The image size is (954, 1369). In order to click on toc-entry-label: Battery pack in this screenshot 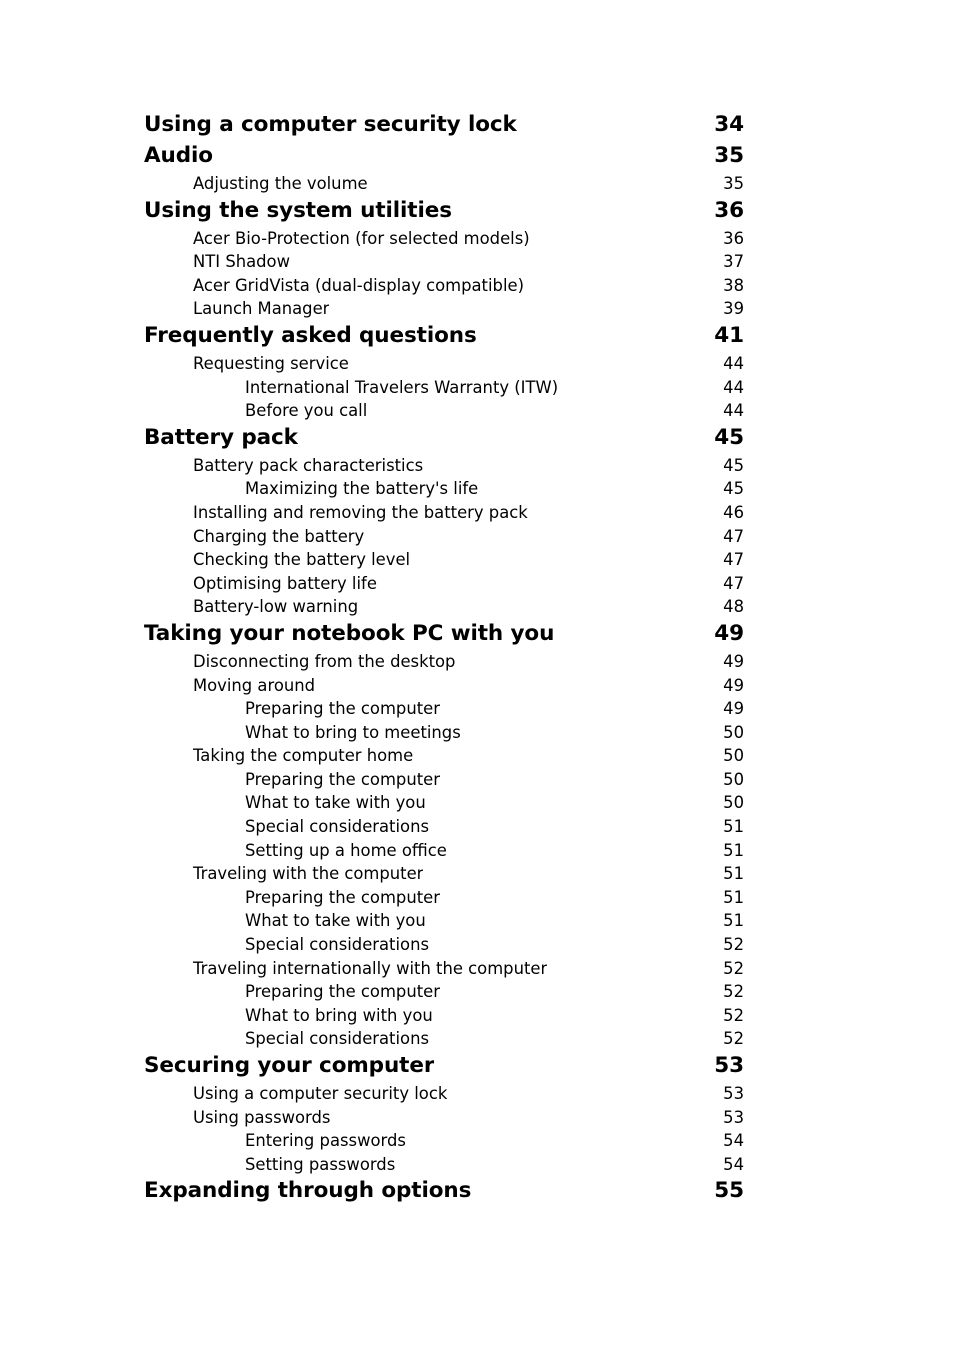, I will do `click(221, 437)`.